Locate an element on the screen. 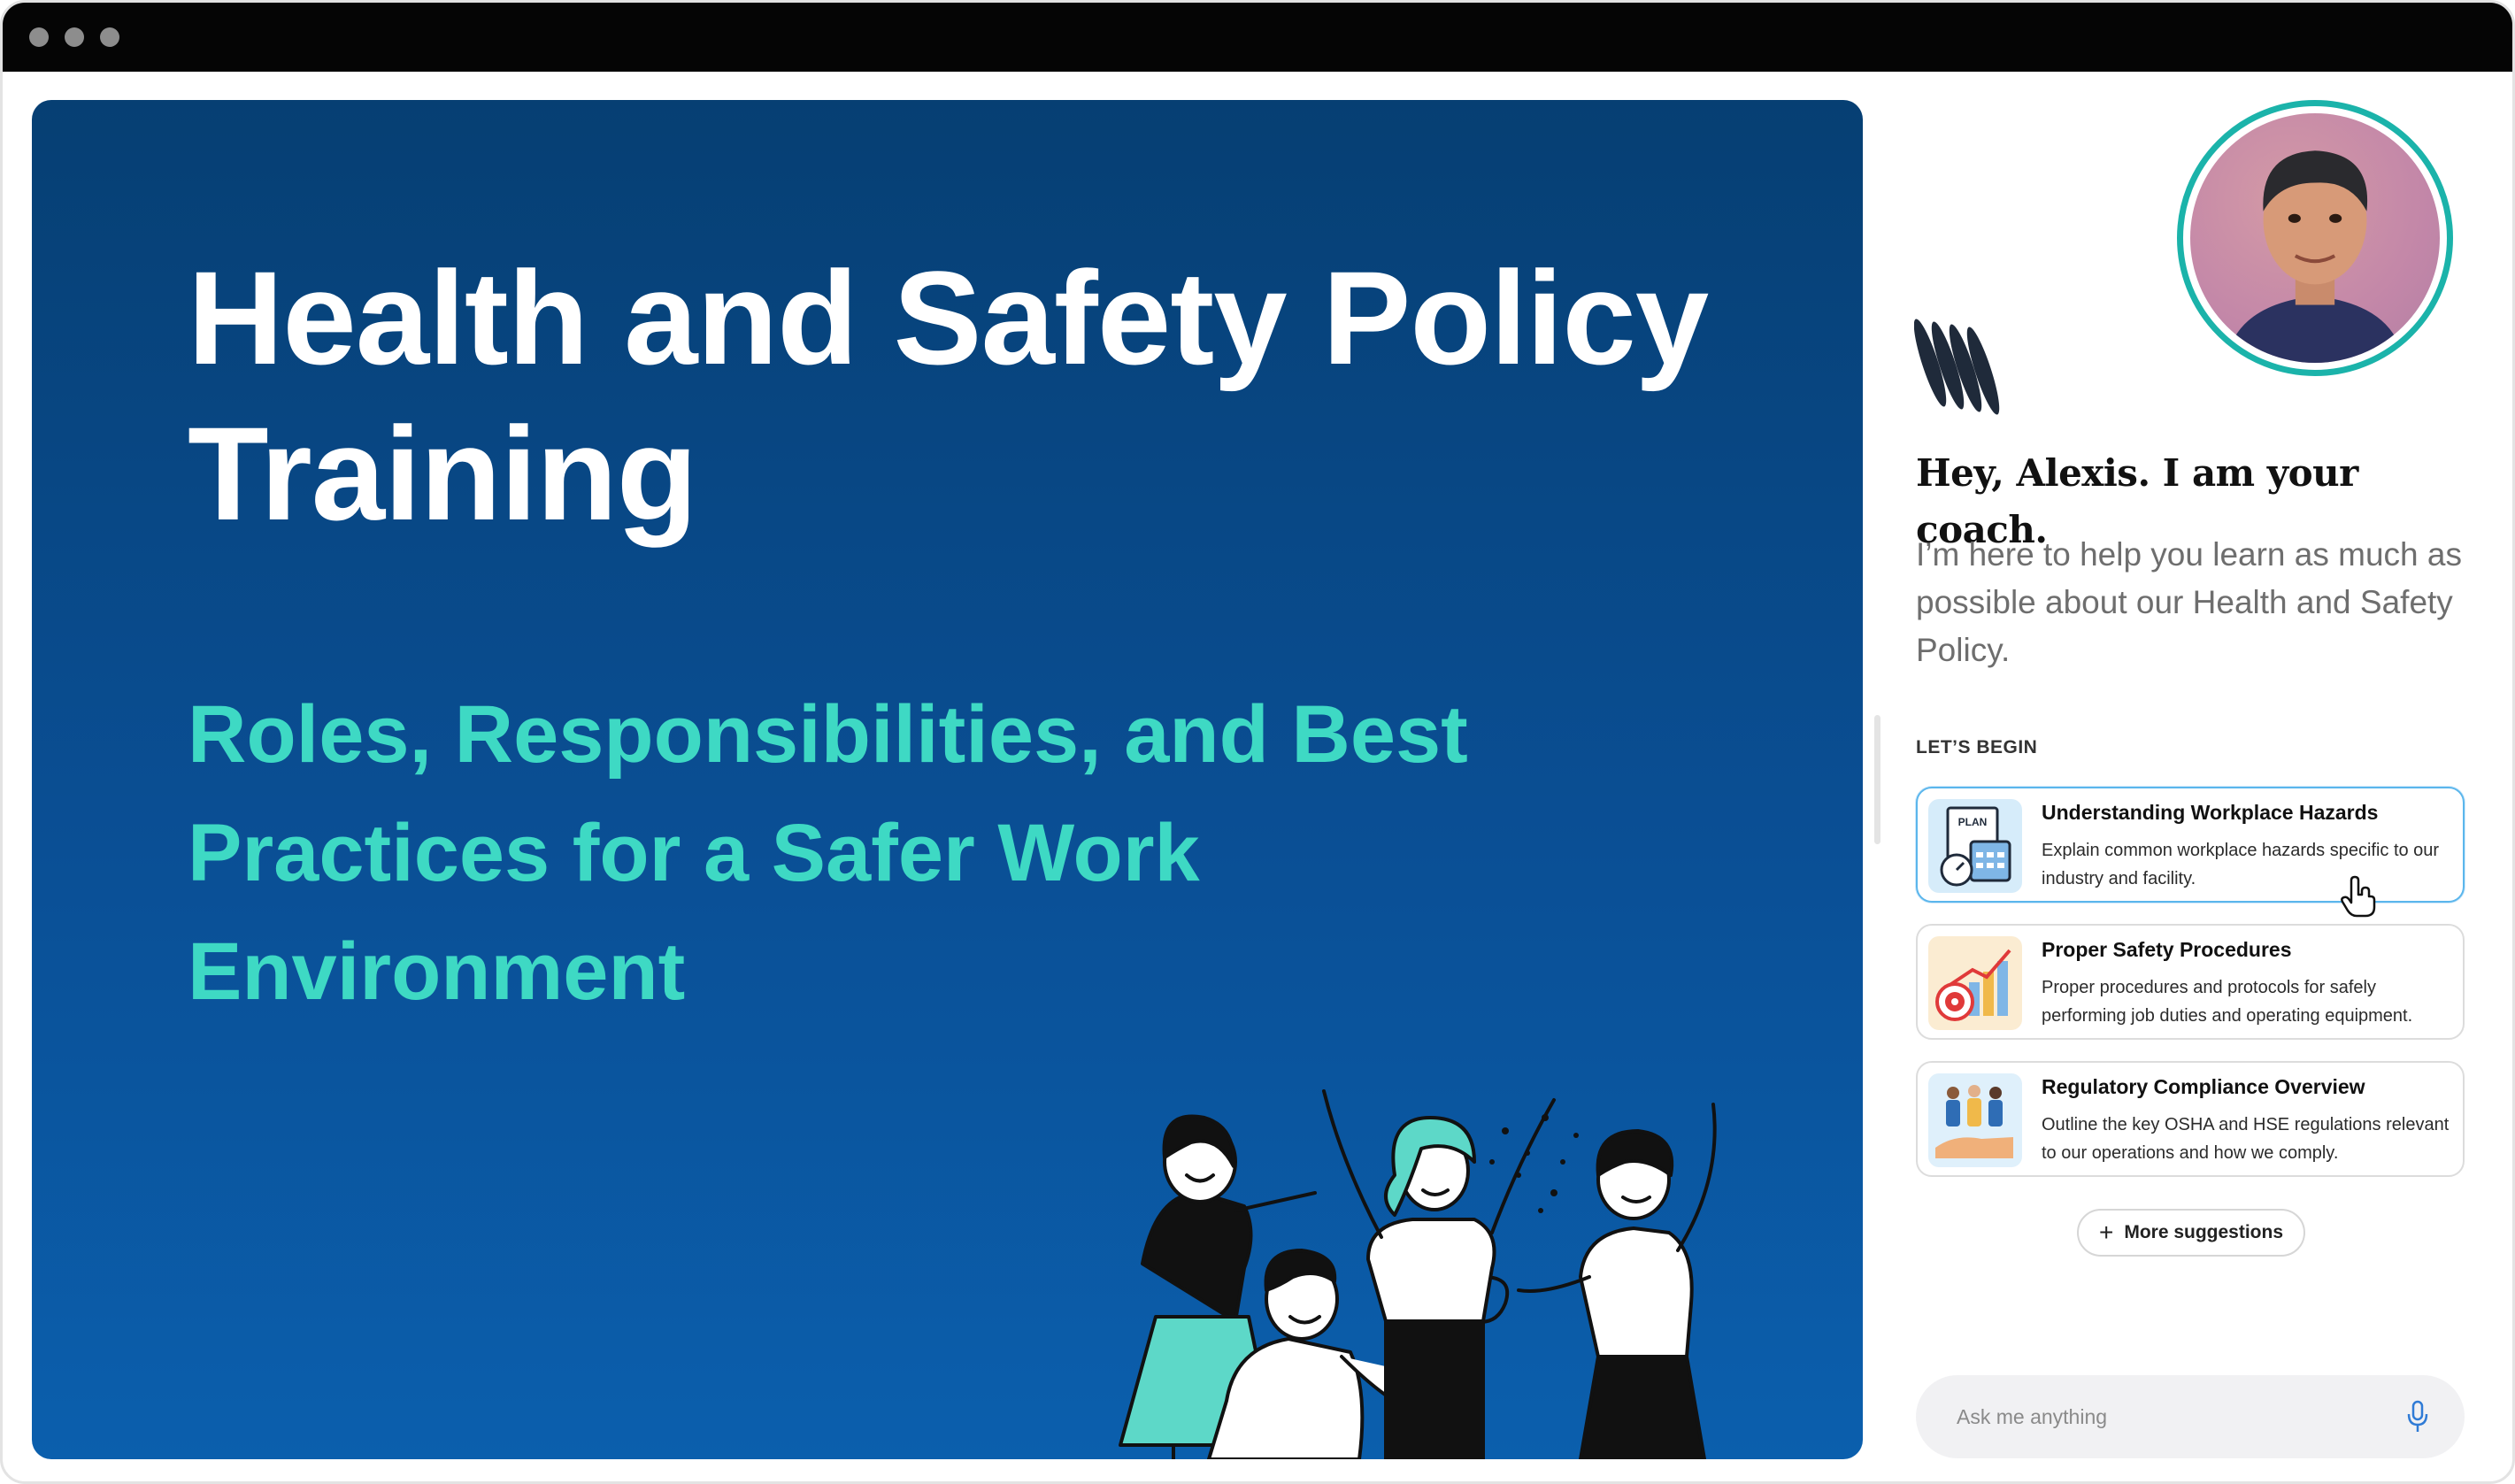 The height and width of the screenshot is (1484, 2515). ask-input is located at coordinates (2161, 1416).